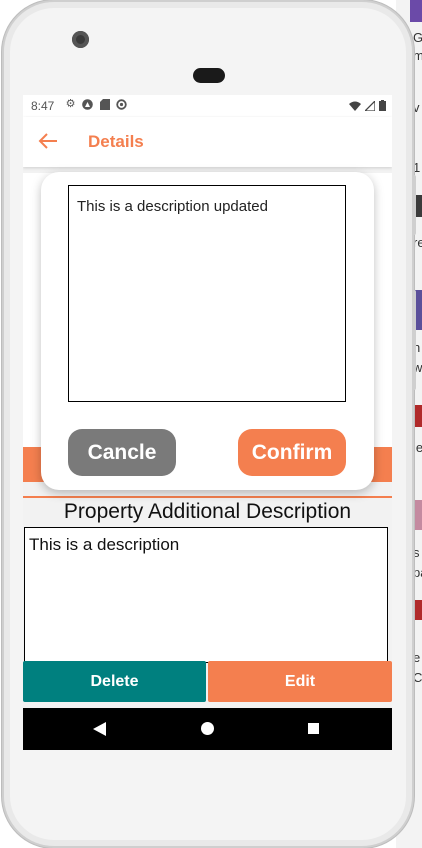 This screenshot has width=422, height=848. Describe the element at coordinates (104, 104) in the screenshot. I see `sd-card-icon` at that location.